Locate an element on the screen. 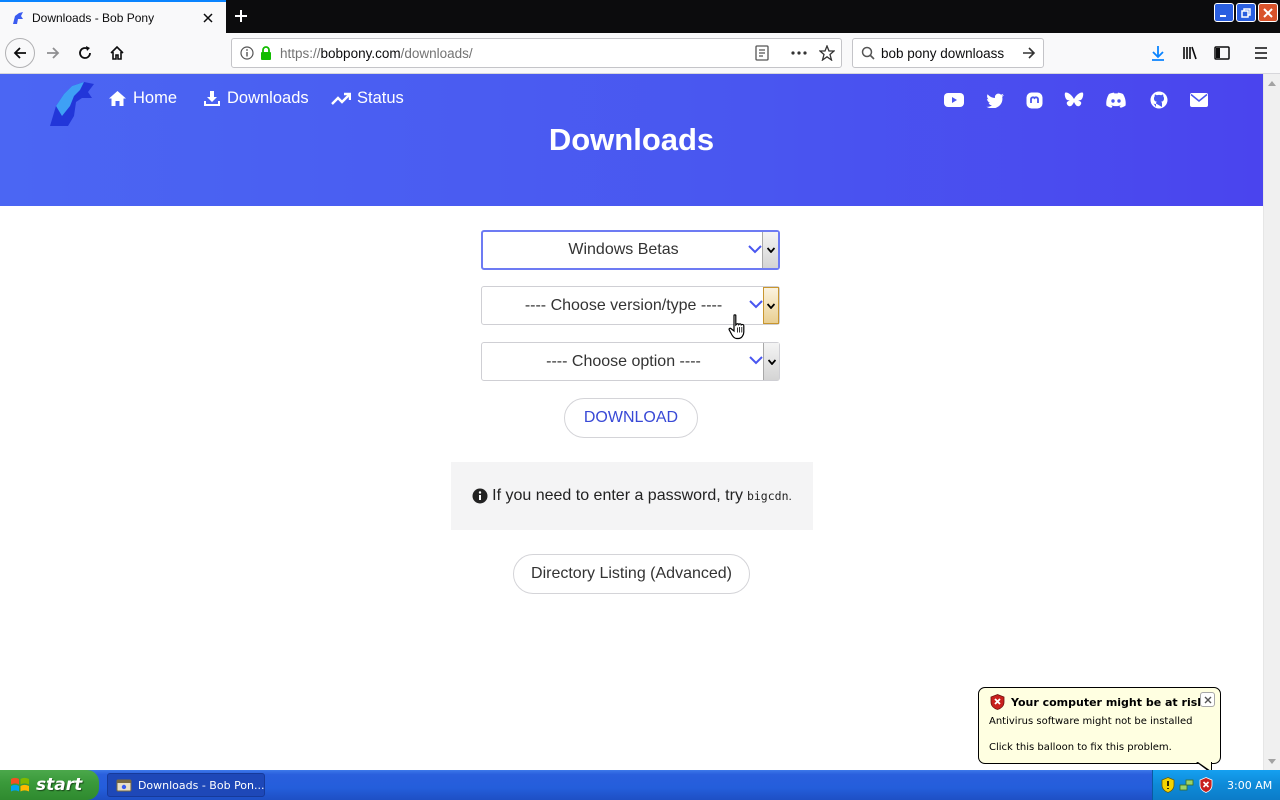  github-icon is located at coordinates (1159, 100).